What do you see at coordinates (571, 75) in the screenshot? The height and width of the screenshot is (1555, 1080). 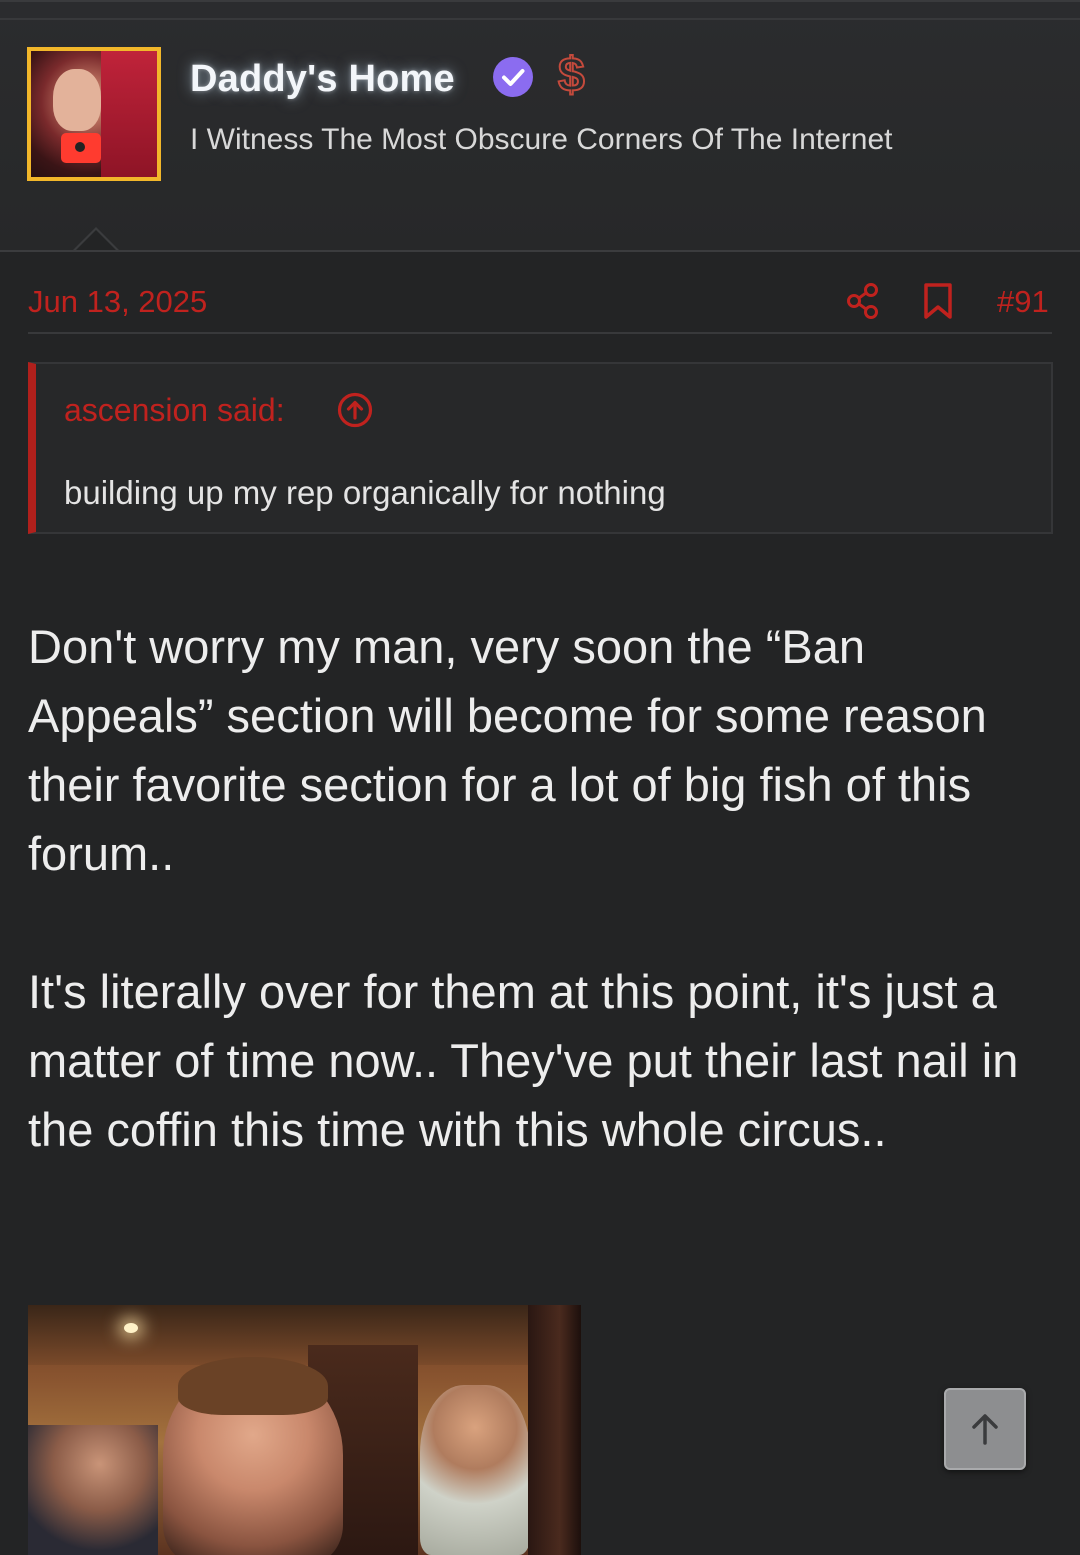 I see `dollar-icon: $` at bounding box center [571, 75].